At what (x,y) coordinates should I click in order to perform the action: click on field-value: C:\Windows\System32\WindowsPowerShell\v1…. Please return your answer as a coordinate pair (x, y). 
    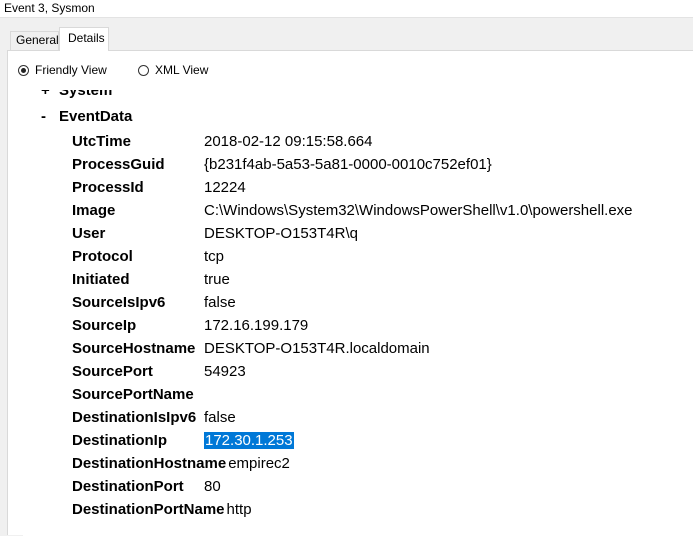
    Looking at the image, I should click on (418, 210).